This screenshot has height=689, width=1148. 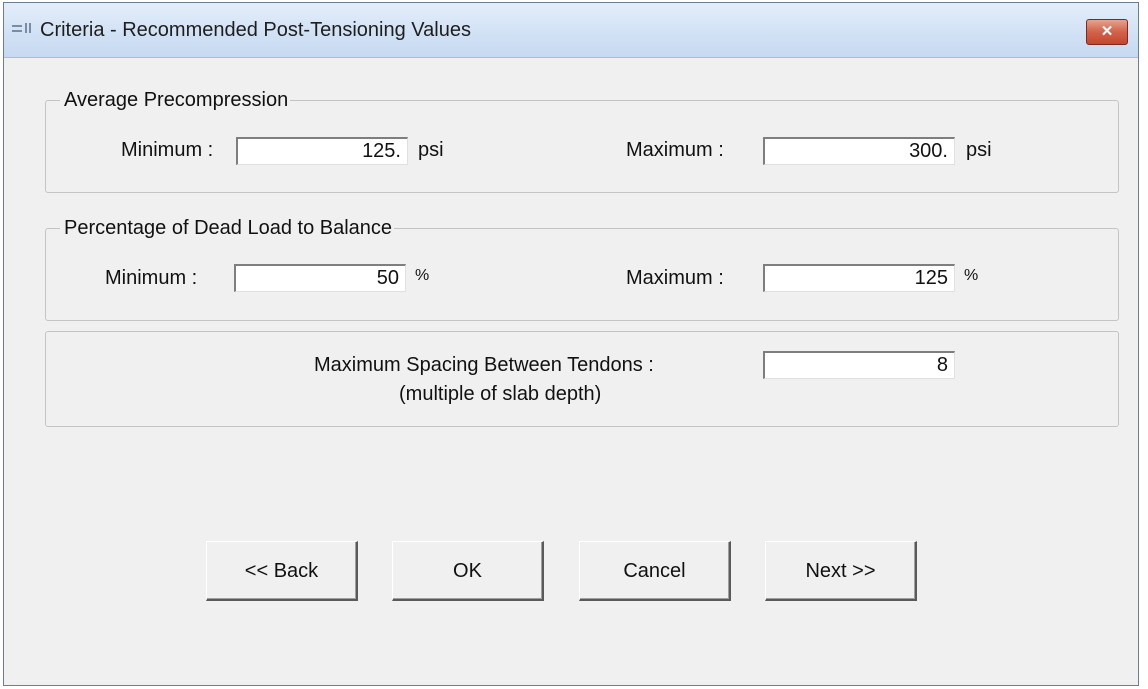 What do you see at coordinates (500, 394) in the screenshot?
I see `spacing-sublabel: (multiple of slab depth)` at bounding box center [500, 394].